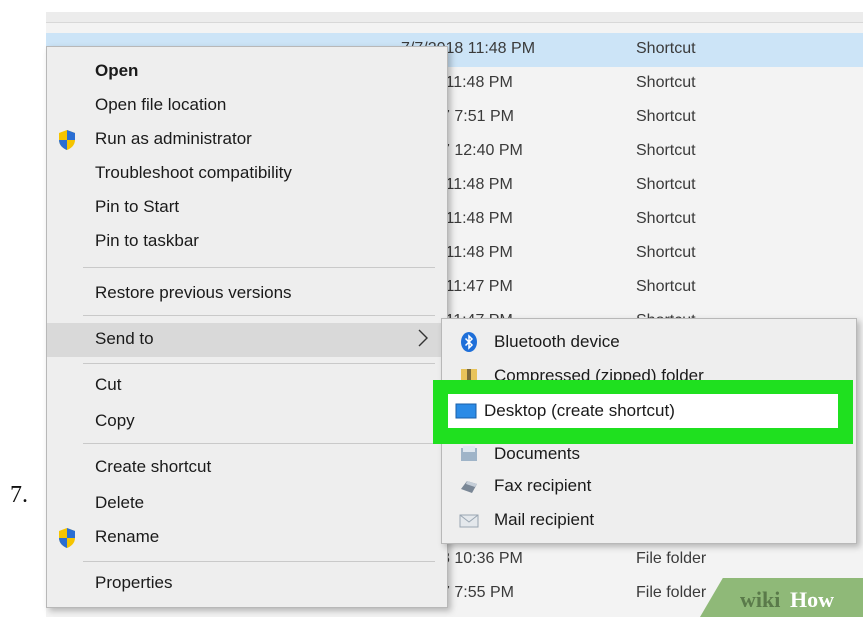 The width and height of the screenshot is (863, 617). I want to click on submenu-item-label: Bluetooth device, so click(557, 341).